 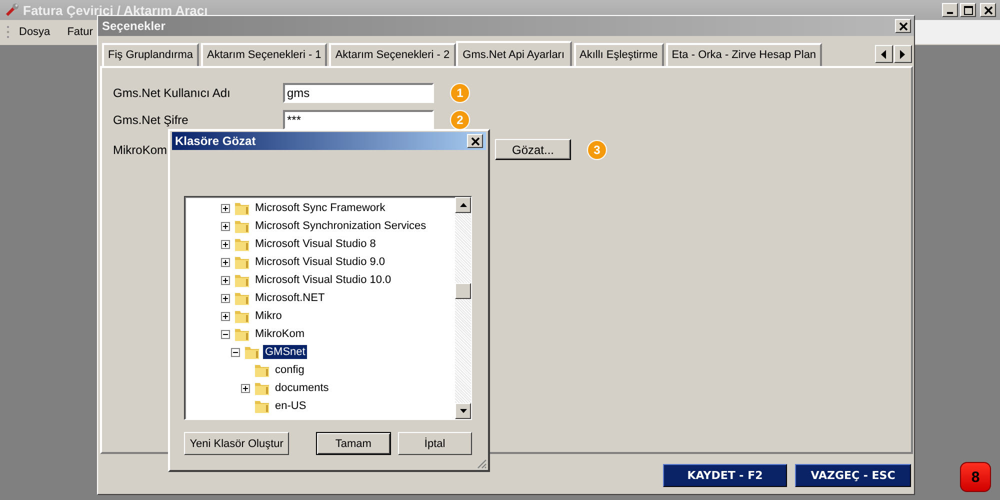 What do you see at coordinates (140, 149) in the screenshot?
I see `field-label: MikroKom` at bounding box center [140, 149].